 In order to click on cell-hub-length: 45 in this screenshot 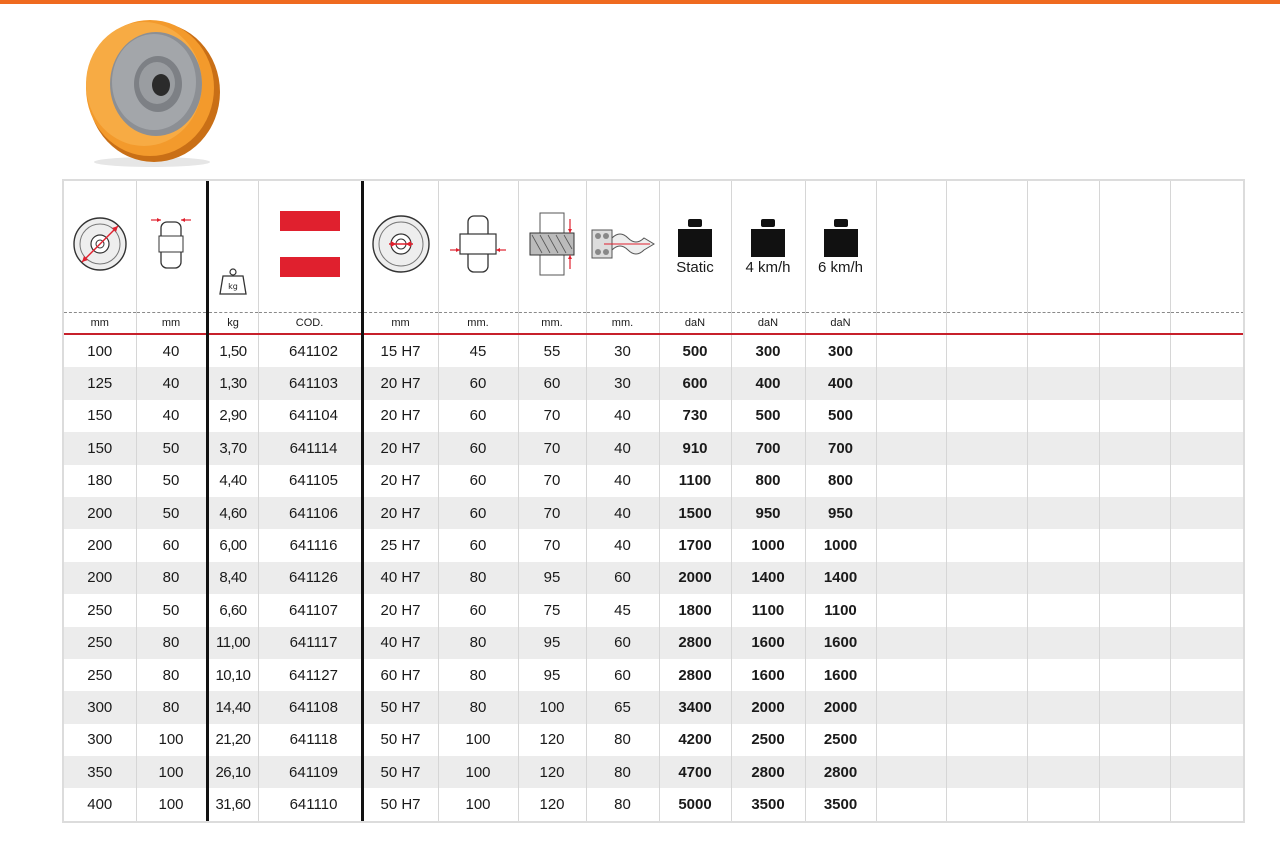, I will do `click(478, 351)`.